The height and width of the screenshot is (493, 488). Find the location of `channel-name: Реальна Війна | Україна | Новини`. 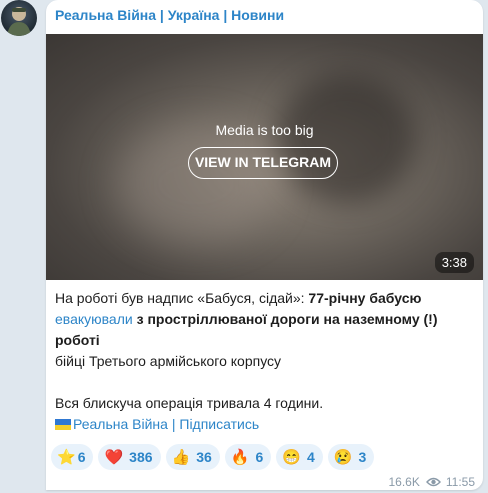

channel-name: Реальна Війна | Україна | Новини is located at coordinates (169, 15).